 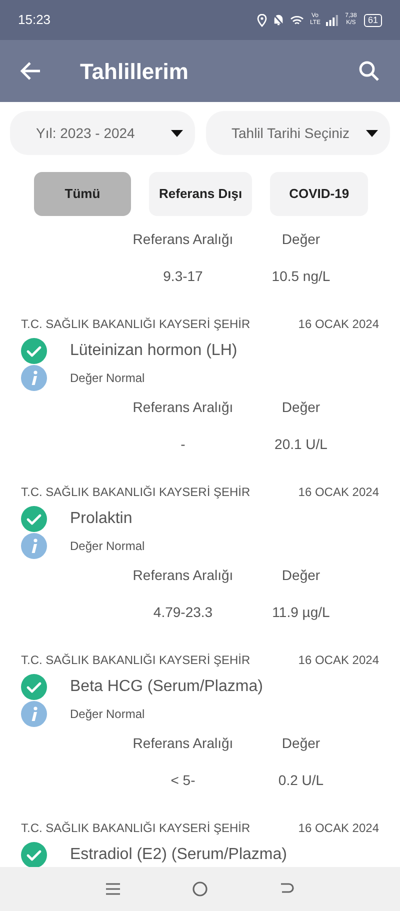 I want to click on reference-range: < 5-, so click(x=183, y=780).